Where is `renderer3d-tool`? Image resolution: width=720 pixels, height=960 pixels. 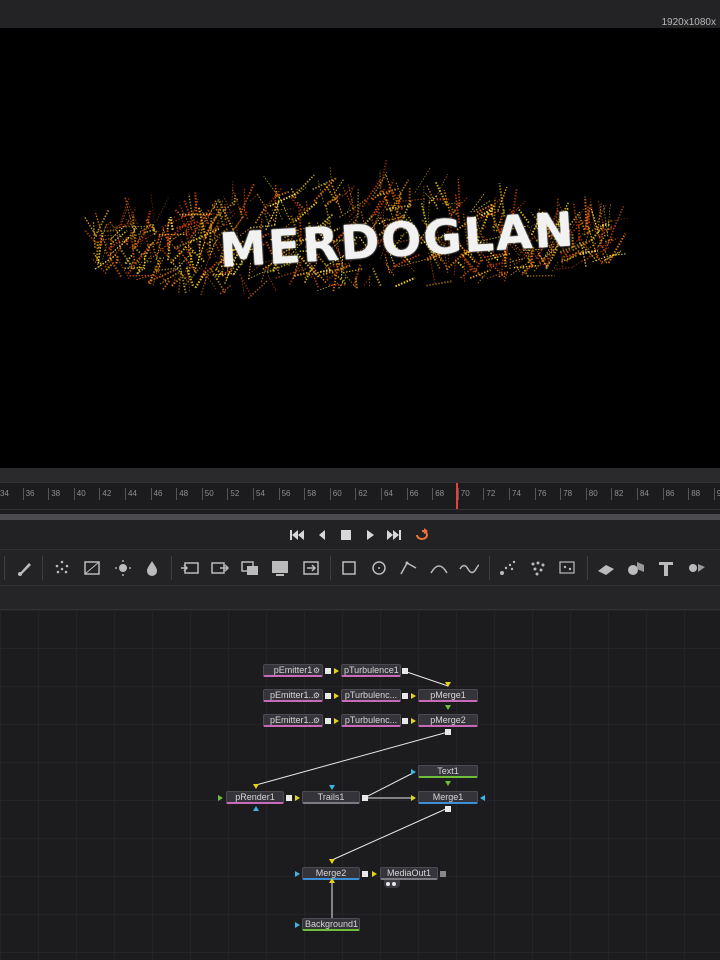
renderer3d-tool is located at coordinates (696, 568).